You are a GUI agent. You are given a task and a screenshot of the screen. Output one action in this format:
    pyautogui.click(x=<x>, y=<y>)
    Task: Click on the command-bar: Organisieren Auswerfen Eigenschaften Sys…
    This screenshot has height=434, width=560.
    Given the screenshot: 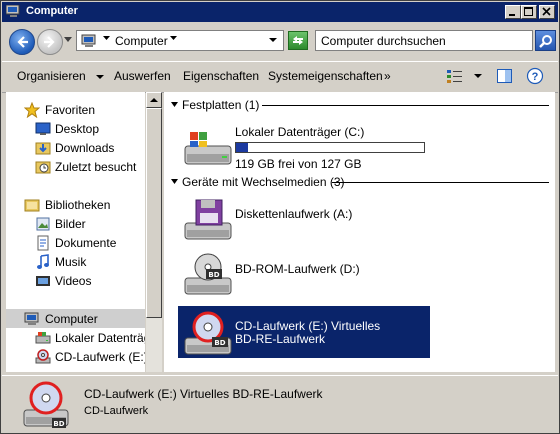 What is the action you would take?
    pyautogui.click(x=280, y=77)
    